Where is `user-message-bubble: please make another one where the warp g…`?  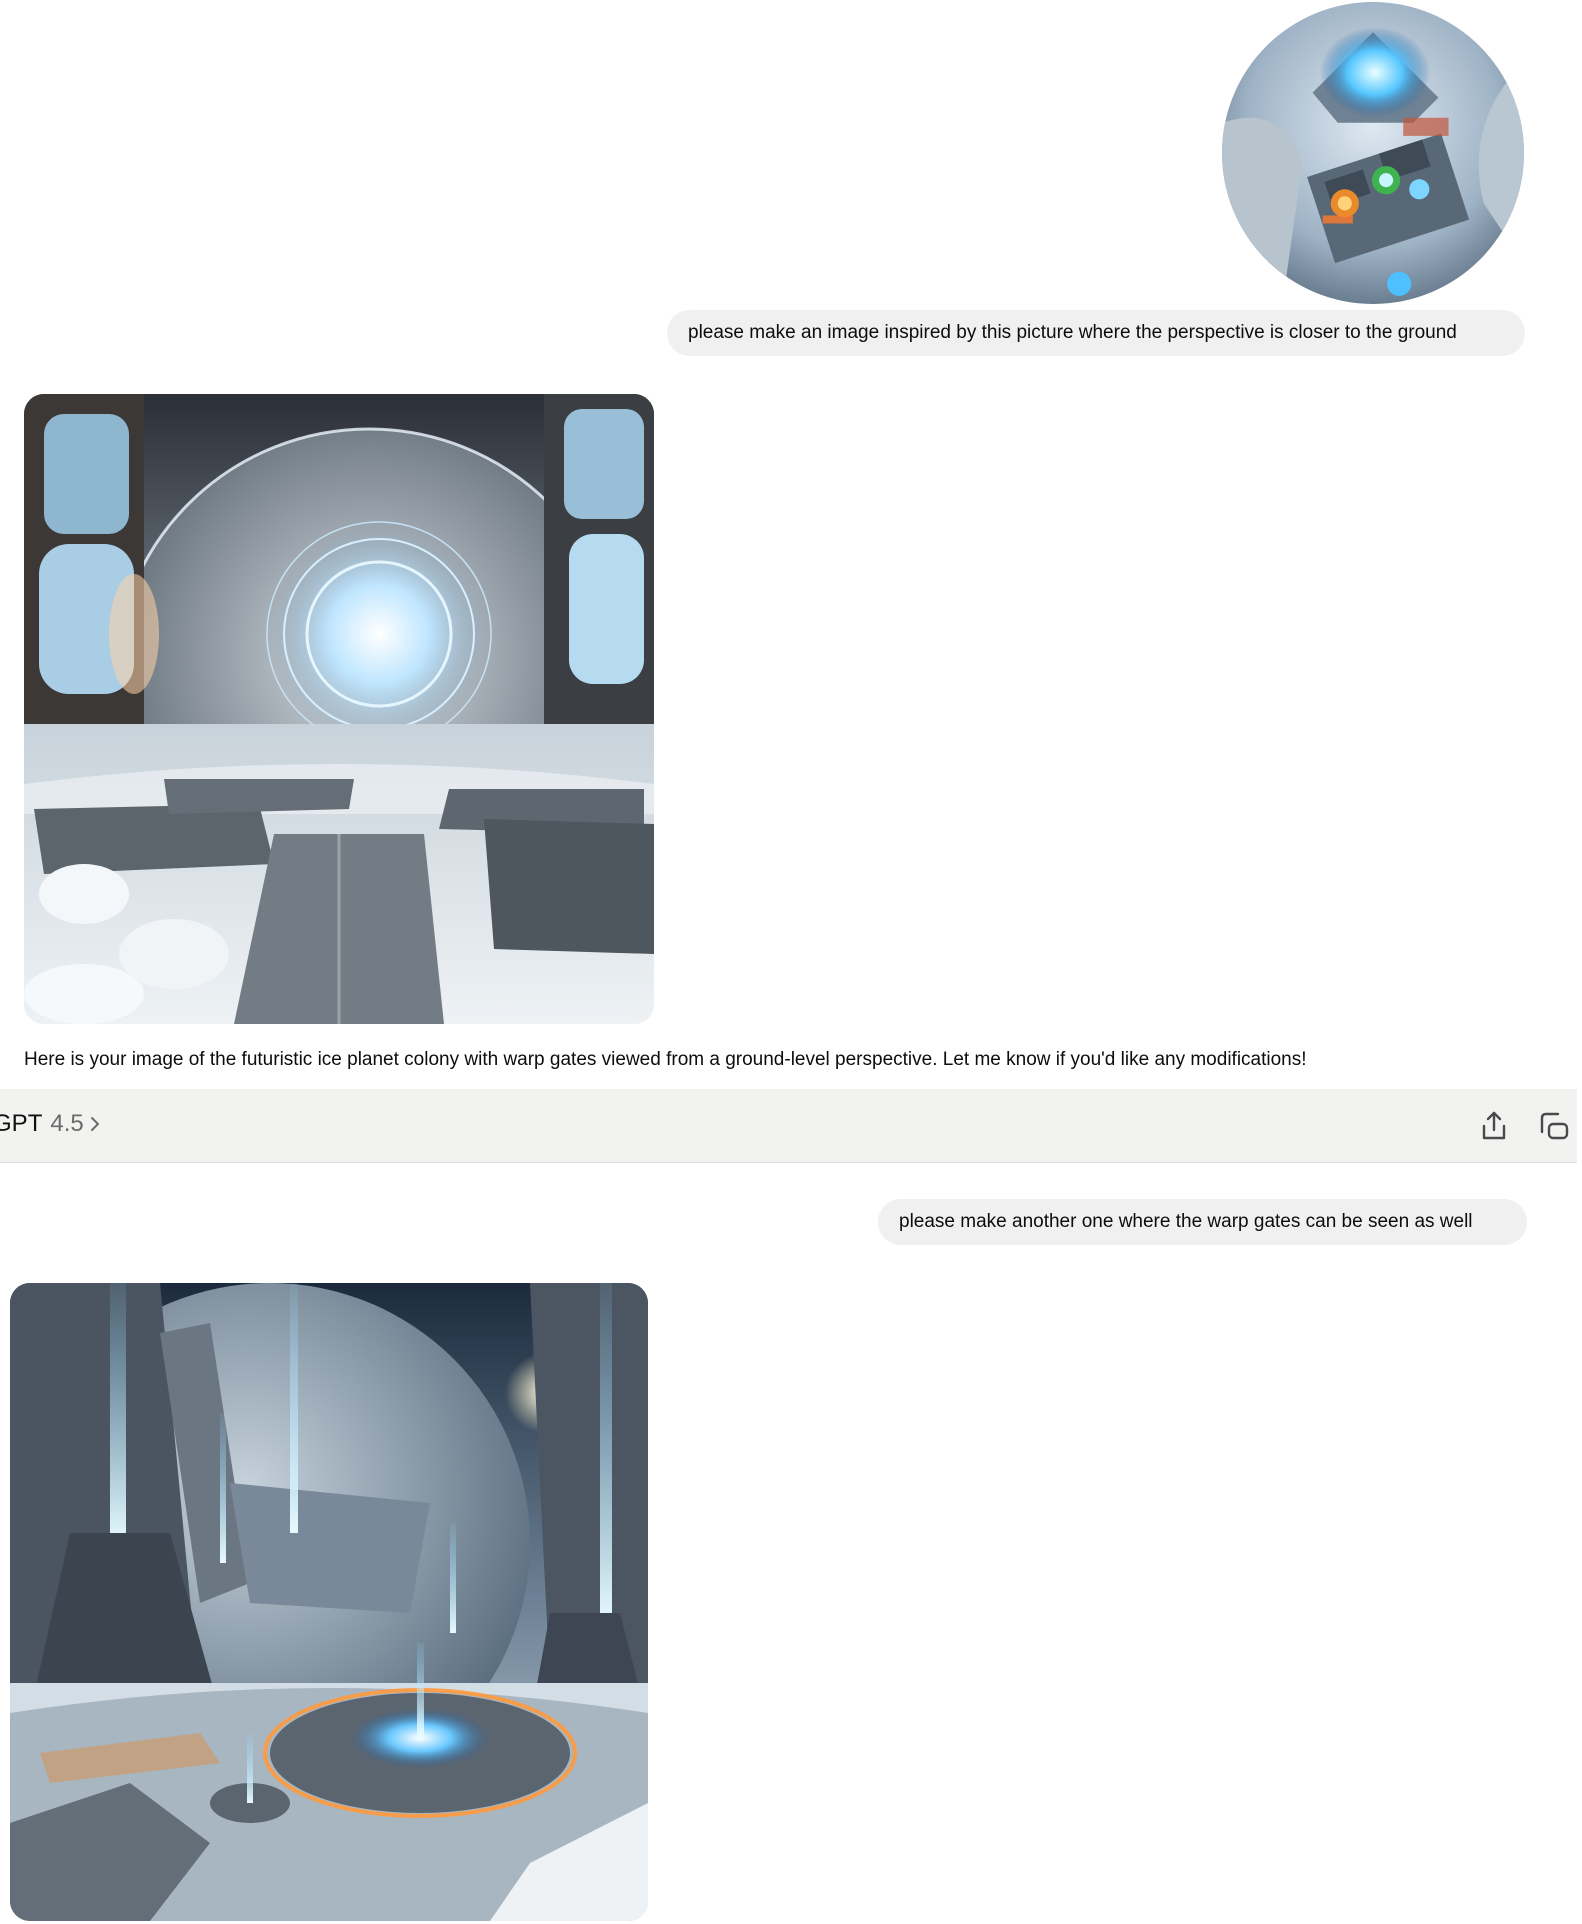
user-message-bubble: please make another one where the warp g… is located at coordinates (1202, 1222).